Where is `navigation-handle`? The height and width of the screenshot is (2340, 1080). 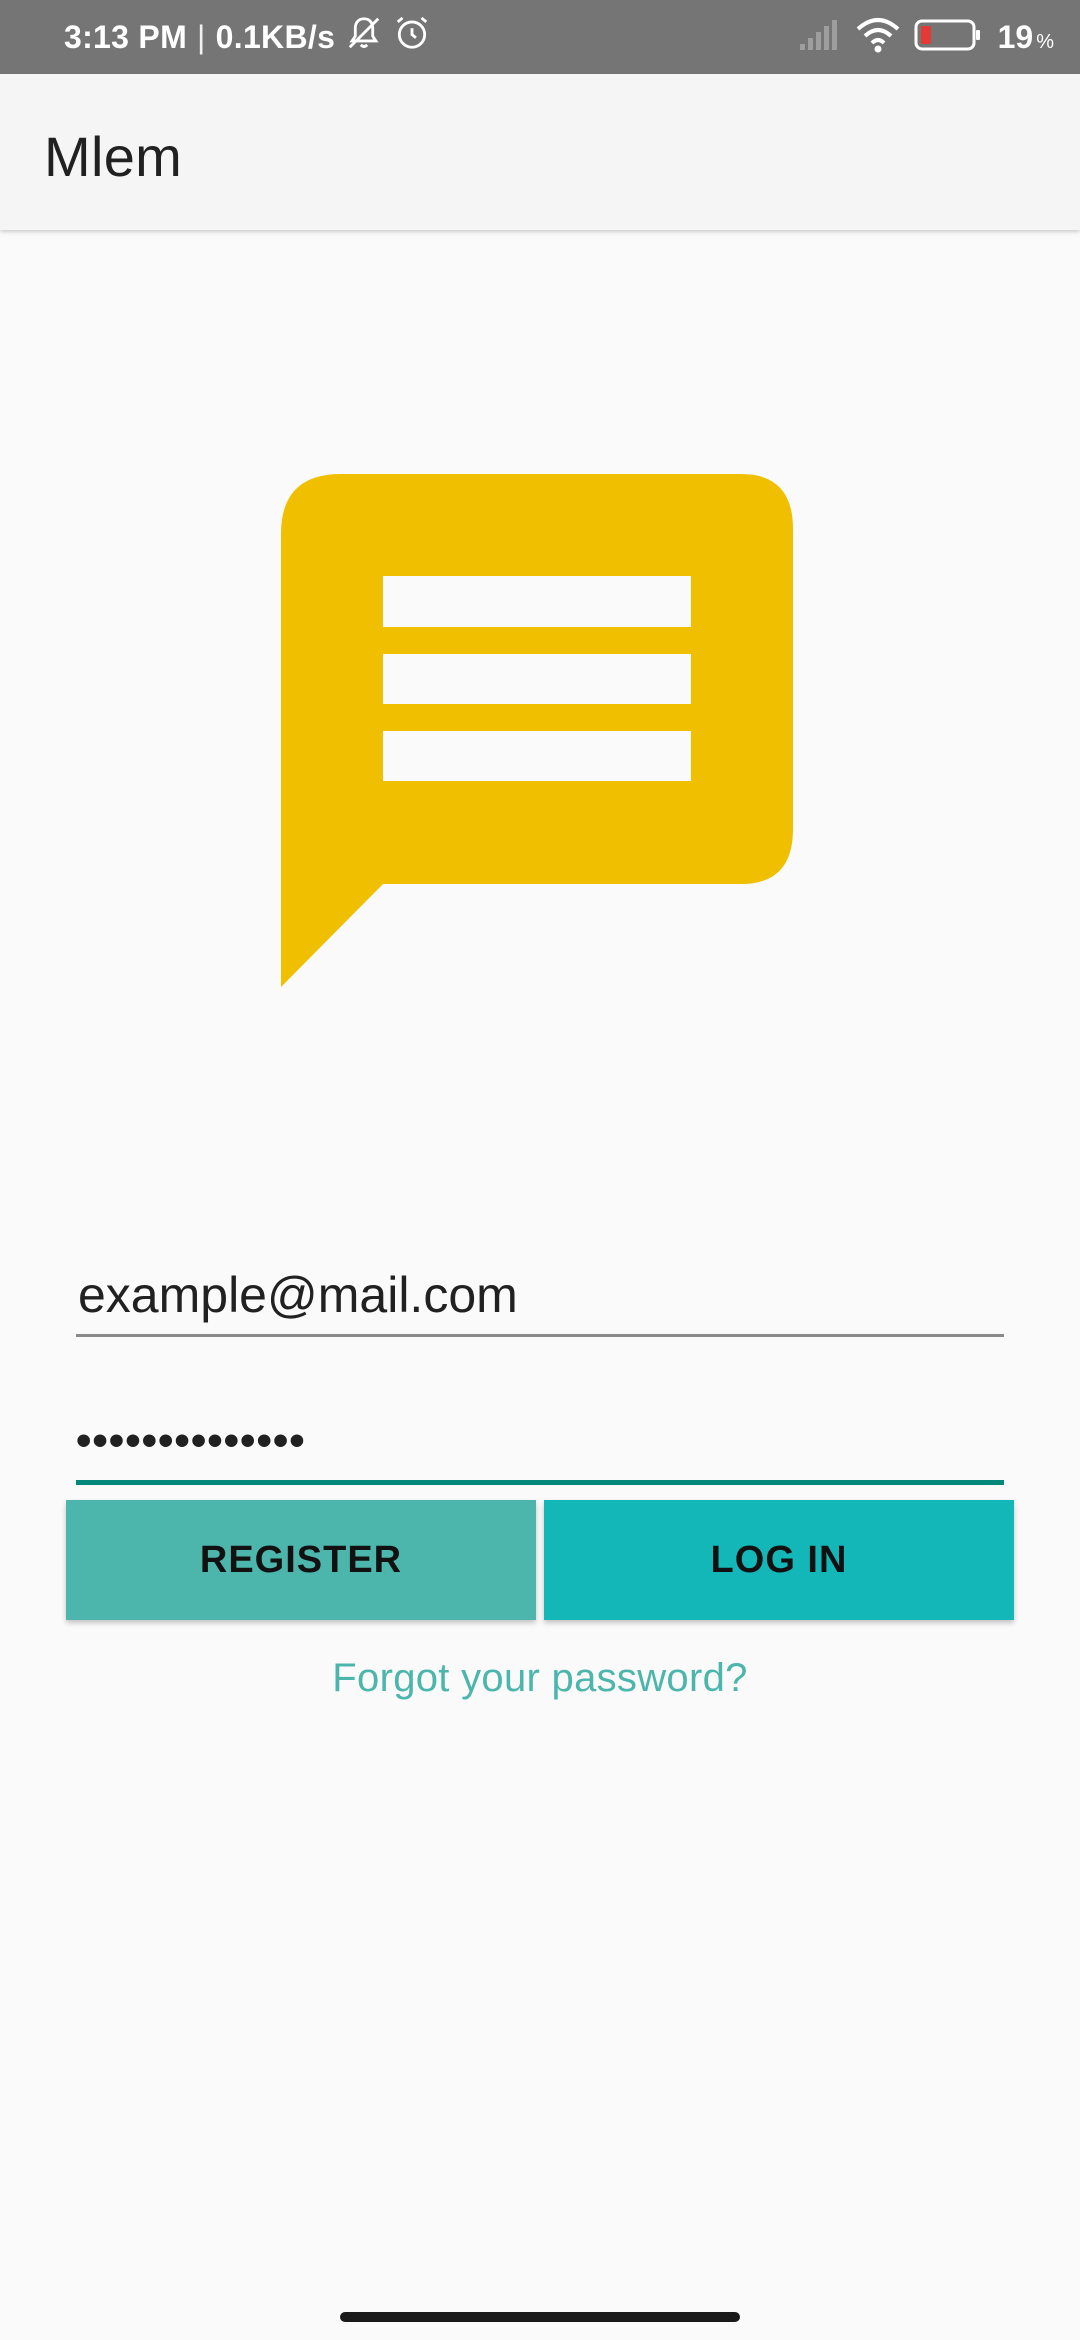 navigation-handle is located at coordinates (540, 2317).